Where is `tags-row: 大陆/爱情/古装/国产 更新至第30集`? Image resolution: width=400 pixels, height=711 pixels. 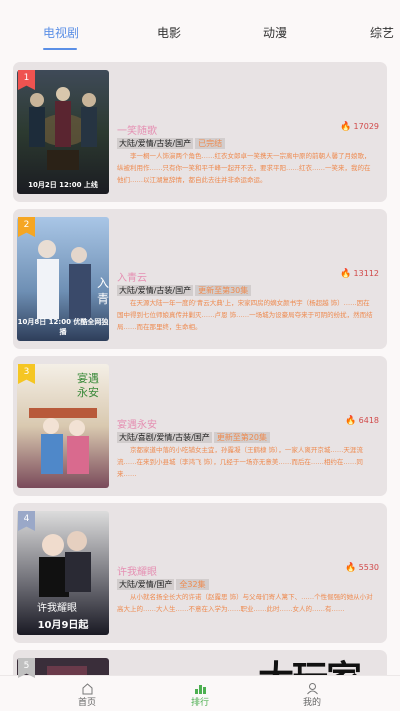 tags-row: 大陆/爱情/古装/国产 更新至第30集 is located at coordinates (184, 291).